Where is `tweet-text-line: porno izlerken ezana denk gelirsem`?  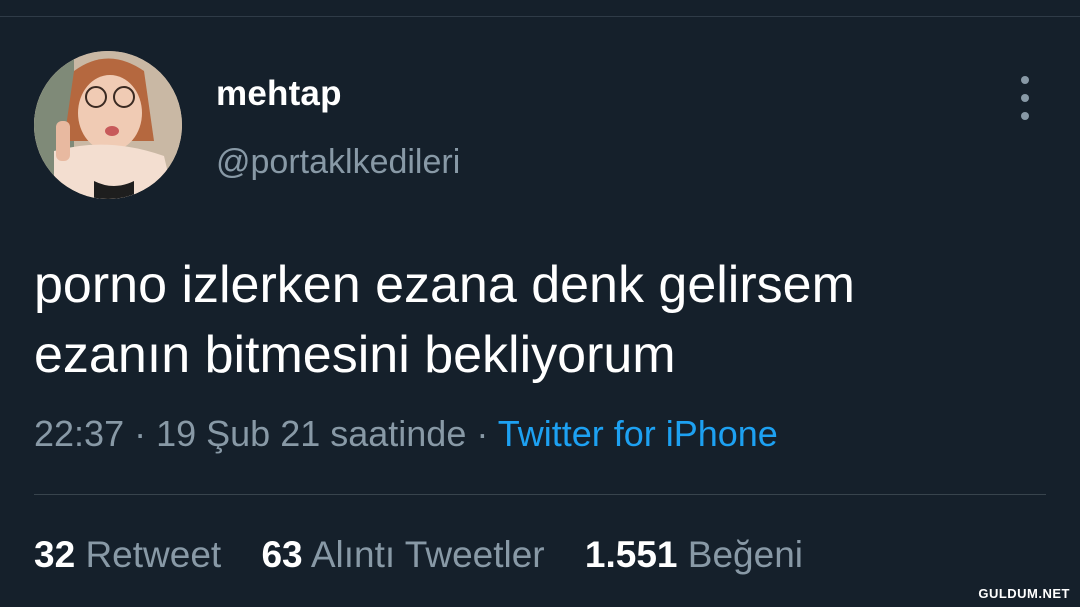
tweet-text-line: porno izlerken ezana denk gelirsem is located at coordinates (444, 285).